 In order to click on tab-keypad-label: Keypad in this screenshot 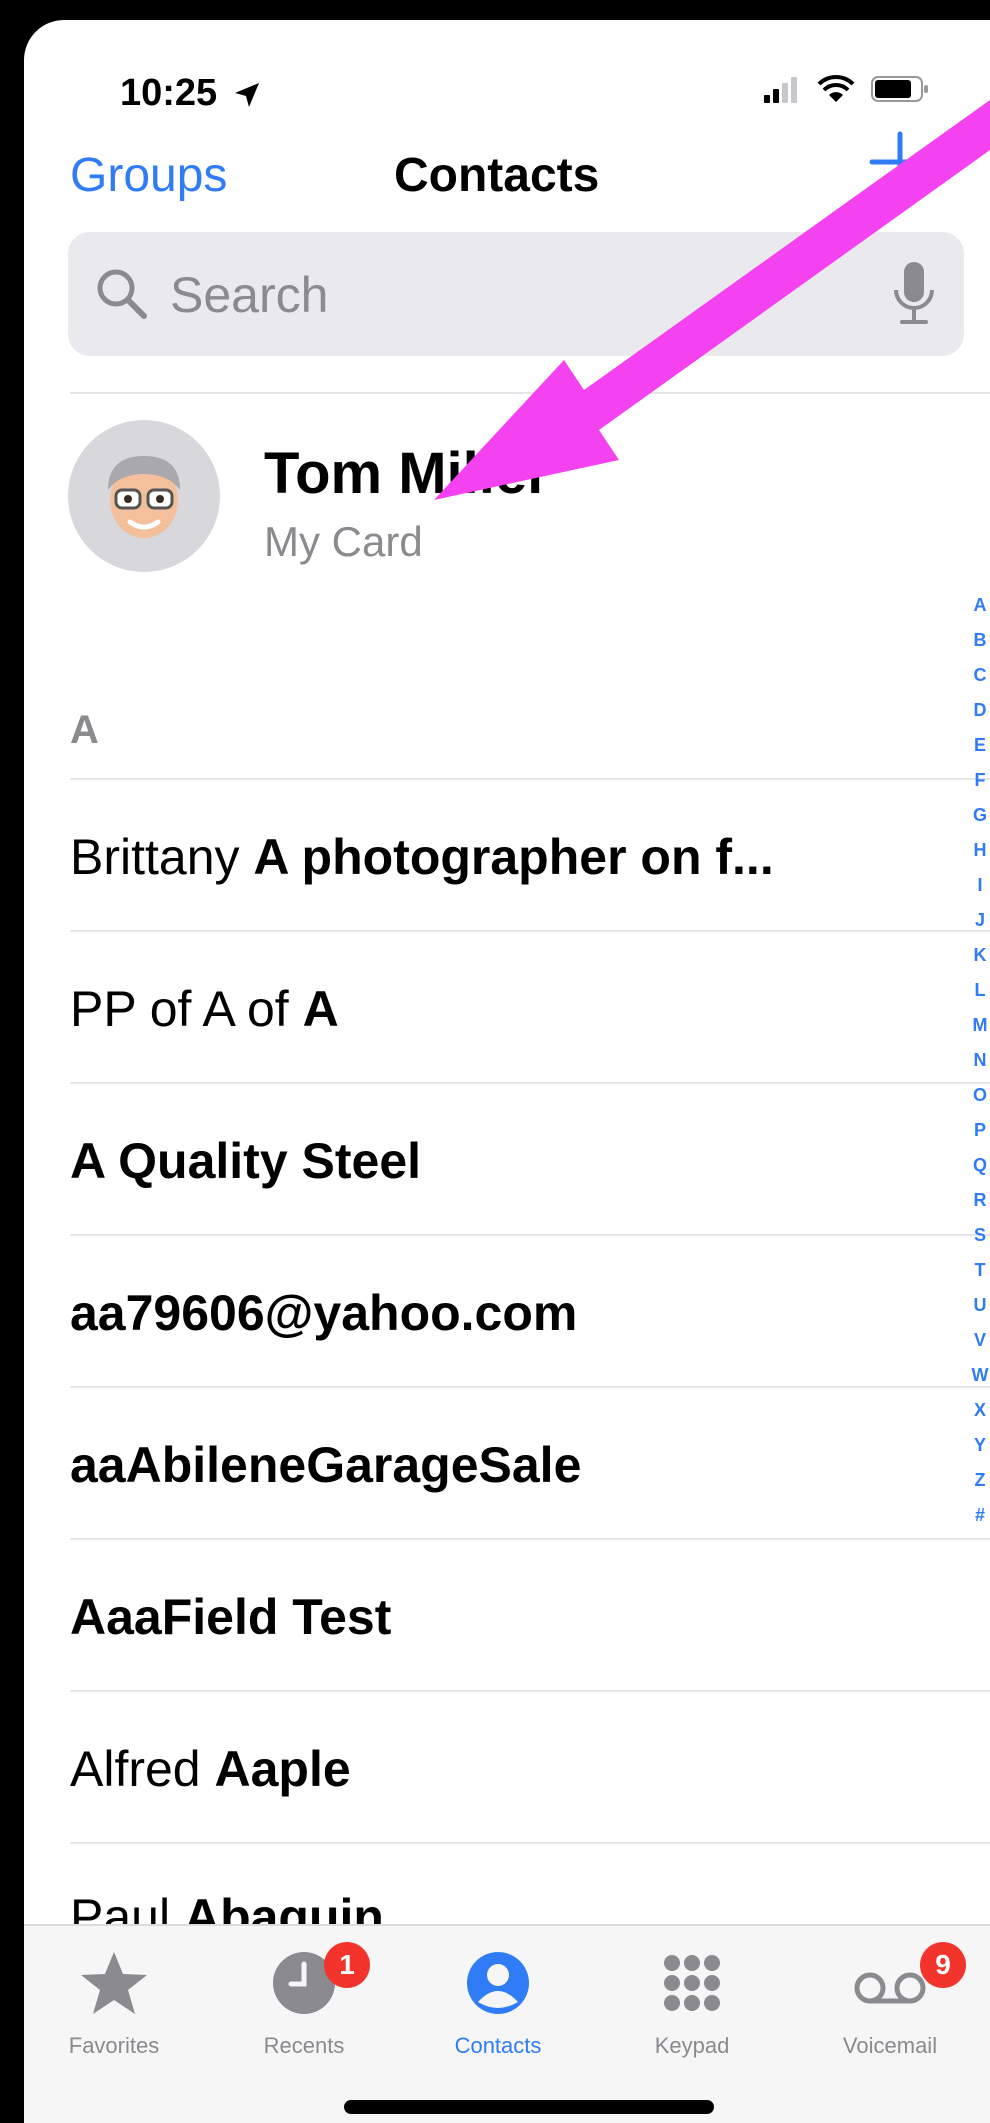, I will do `click(692, 2045)`.